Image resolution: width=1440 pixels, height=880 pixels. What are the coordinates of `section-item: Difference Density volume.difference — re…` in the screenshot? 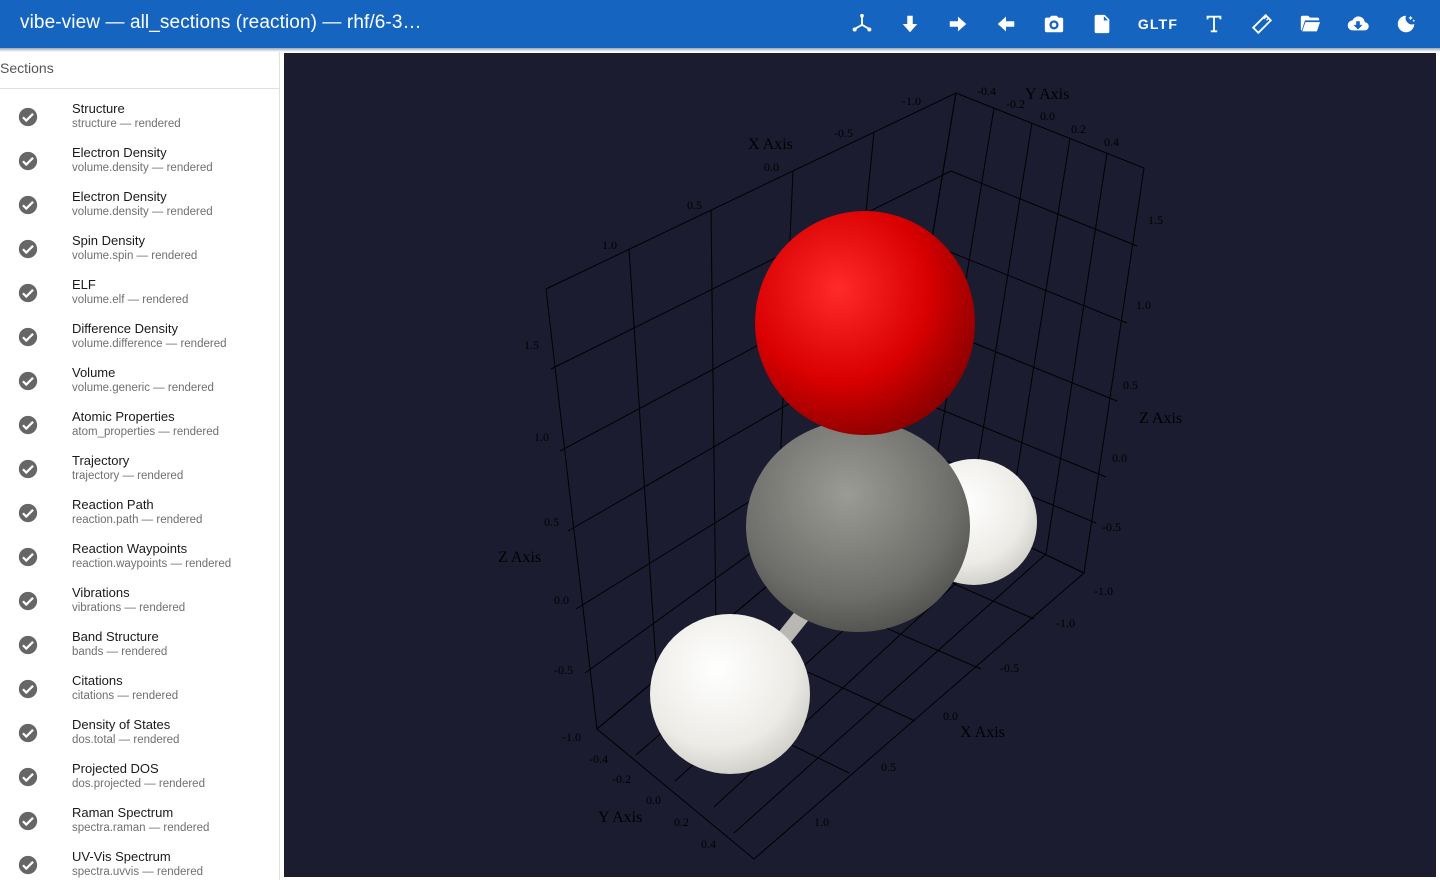 It's located at (139, 337).